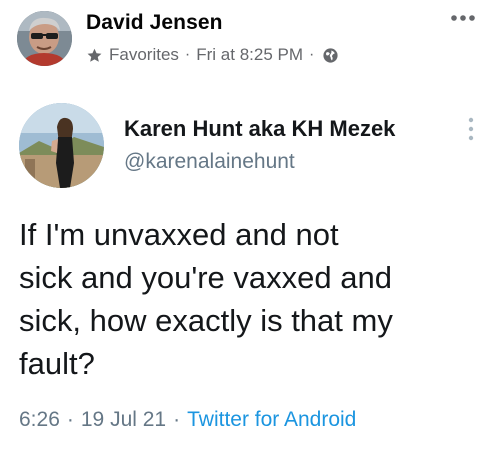 This screenshot has height=464, width=500. I want to click on tweet-author-name: Karen Hunt aka KH Mezek, so click(259, 129).